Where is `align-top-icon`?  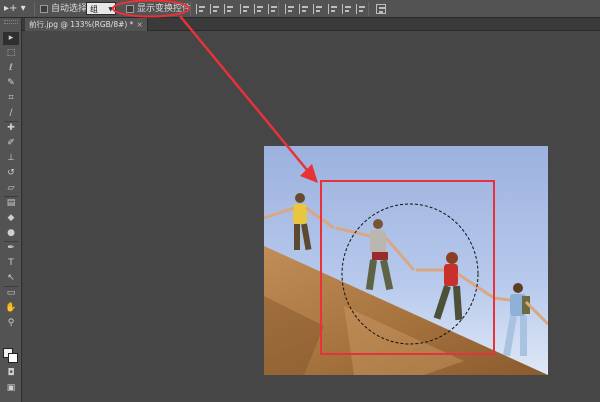 align-top-icon is located at coordinates (201, 9).